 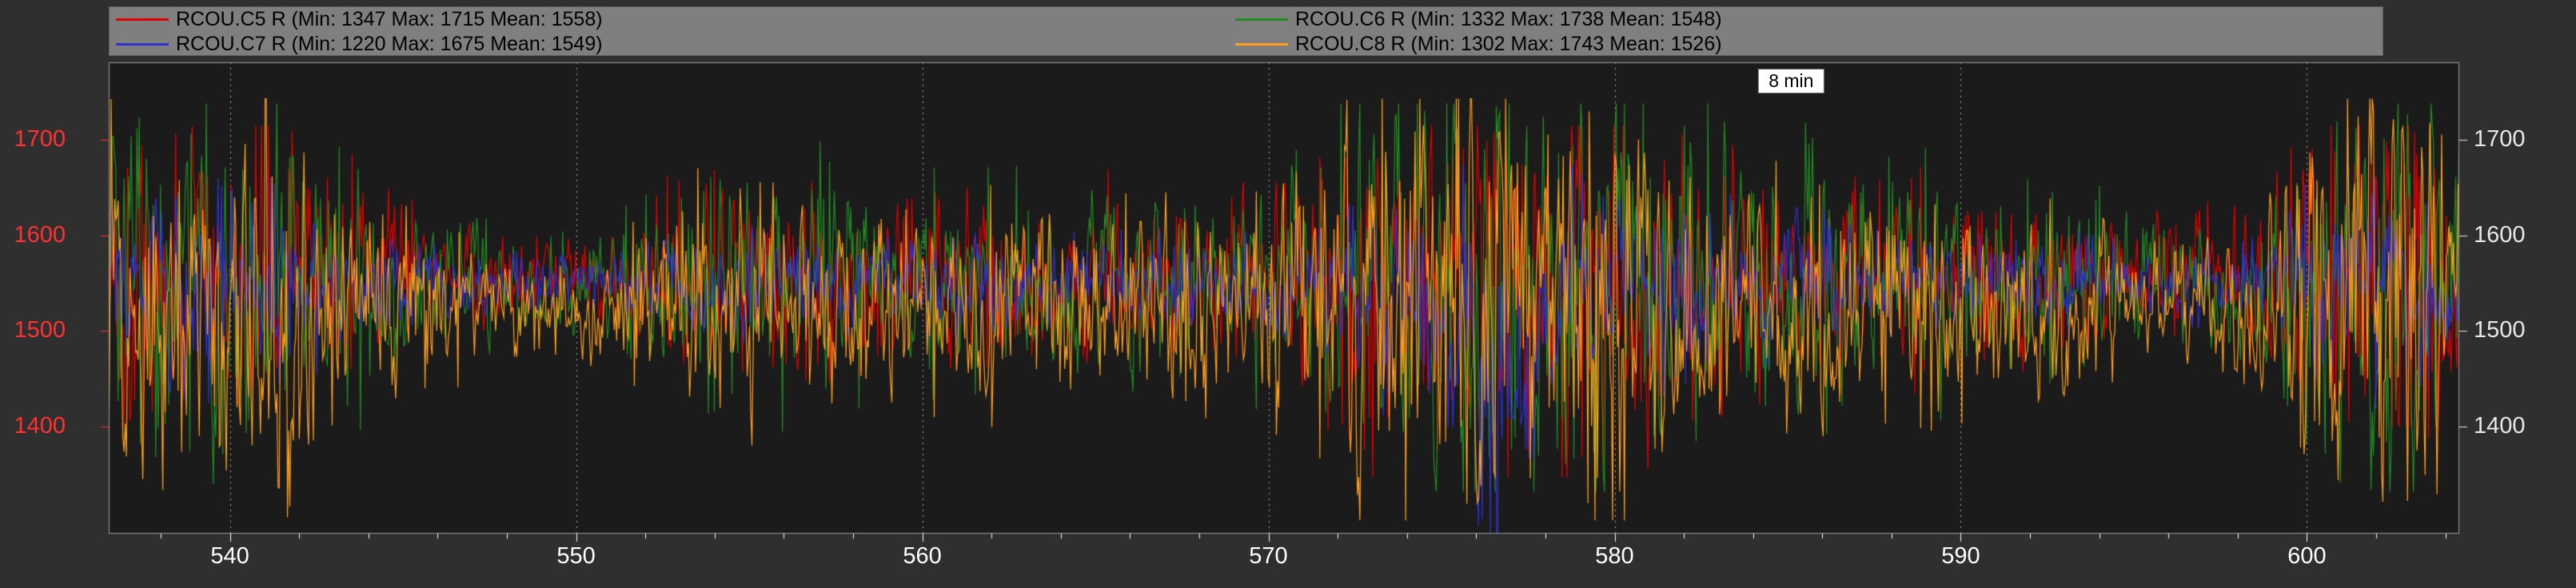 I want to click on x-axis-tick-label: 560, so click(x=923, y=556).